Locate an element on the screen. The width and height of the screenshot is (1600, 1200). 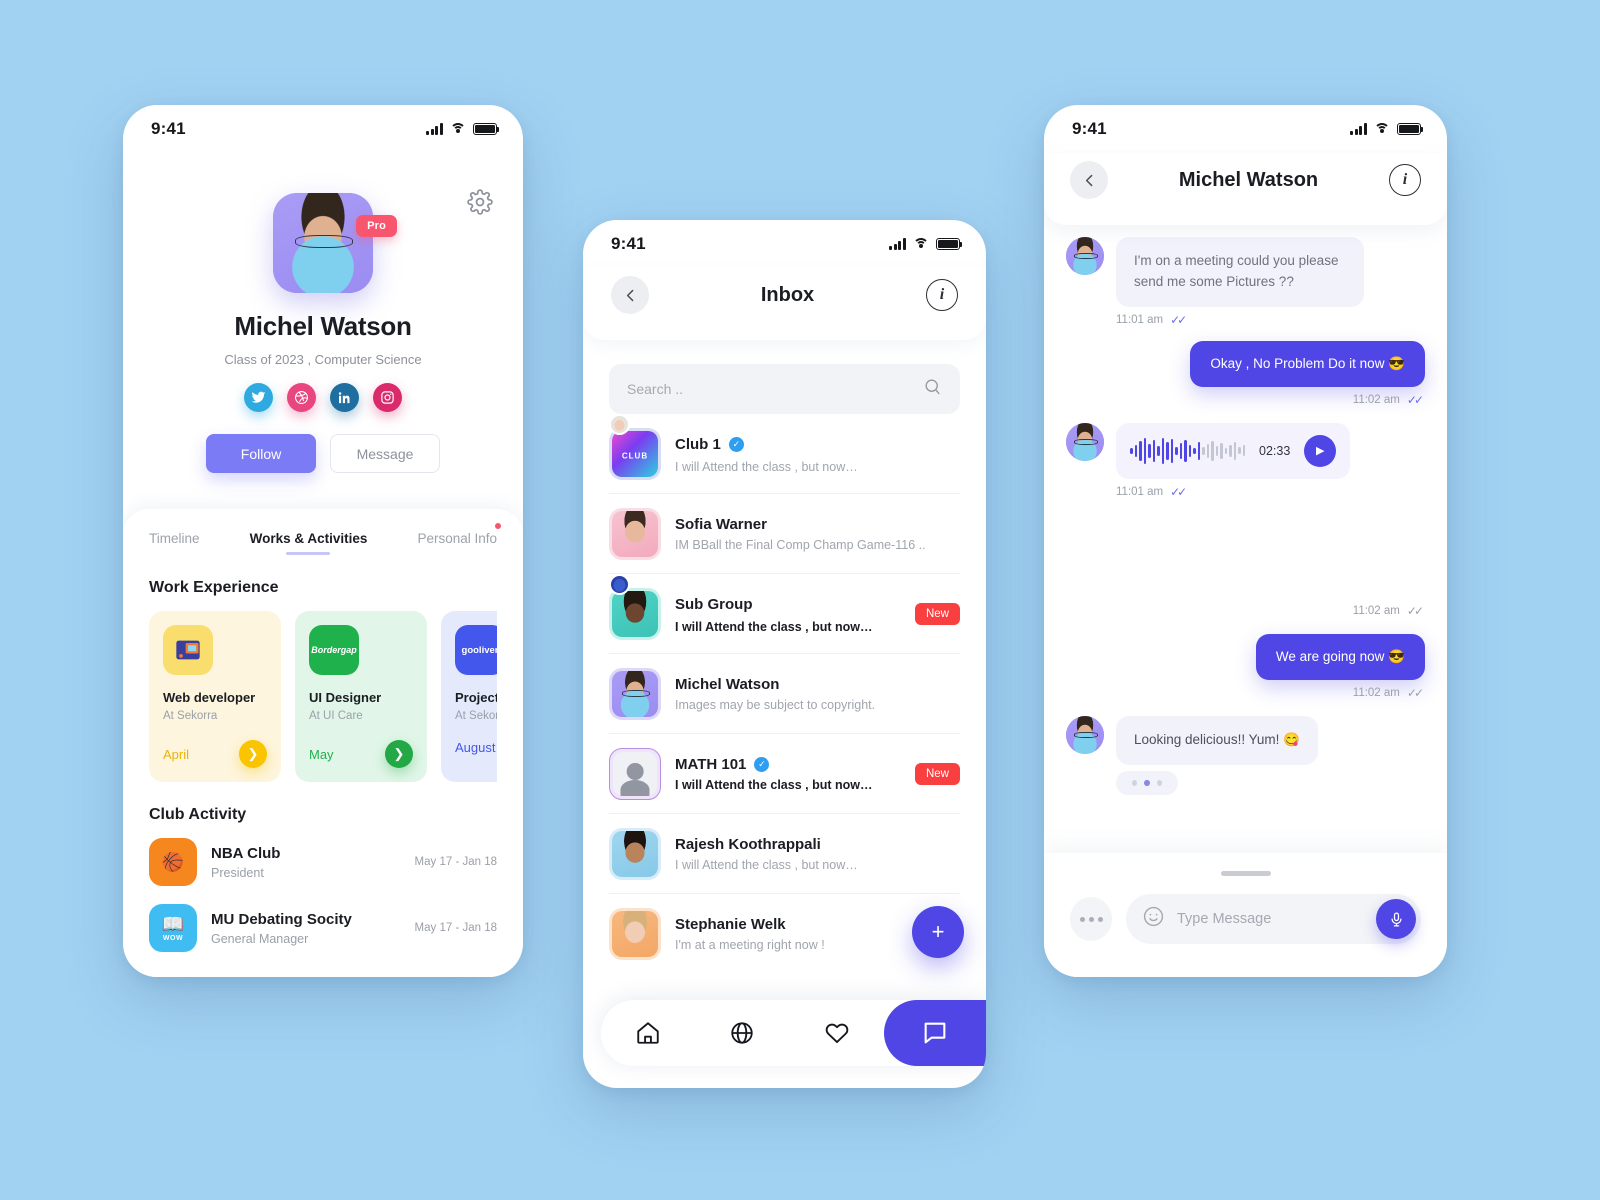
instagram-icon is located at coordinates (387, 397).